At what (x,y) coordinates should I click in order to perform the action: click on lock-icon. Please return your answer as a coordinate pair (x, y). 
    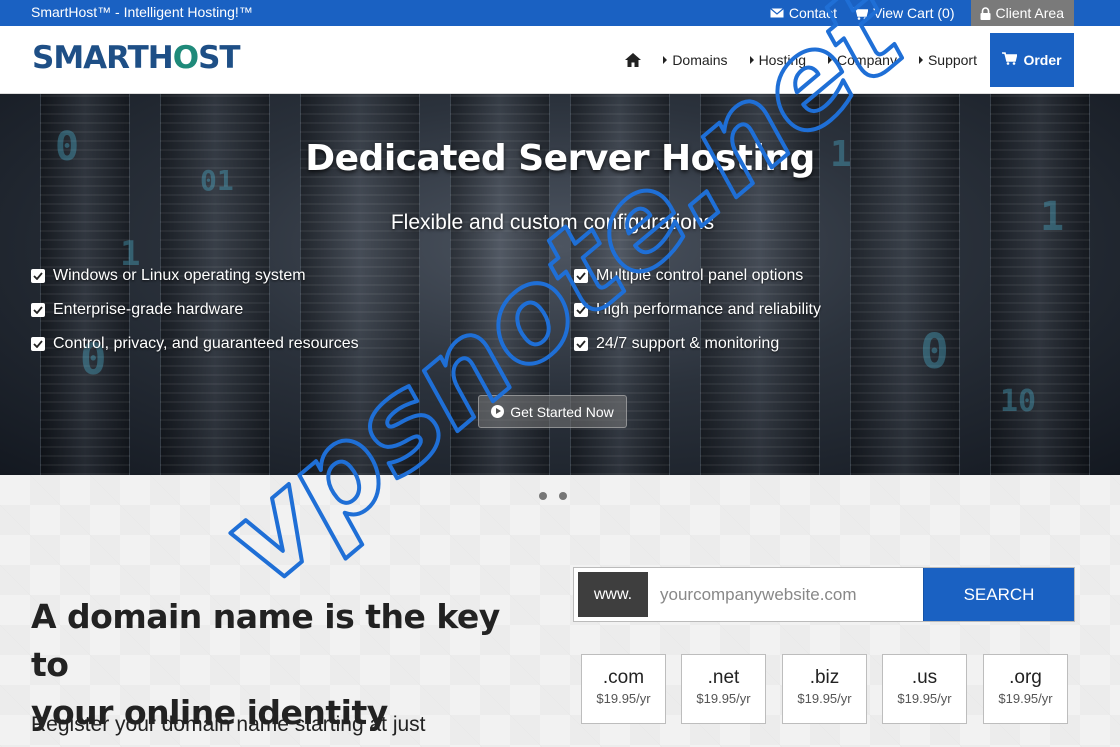
    Looking at the image, I should click on (985, 13).